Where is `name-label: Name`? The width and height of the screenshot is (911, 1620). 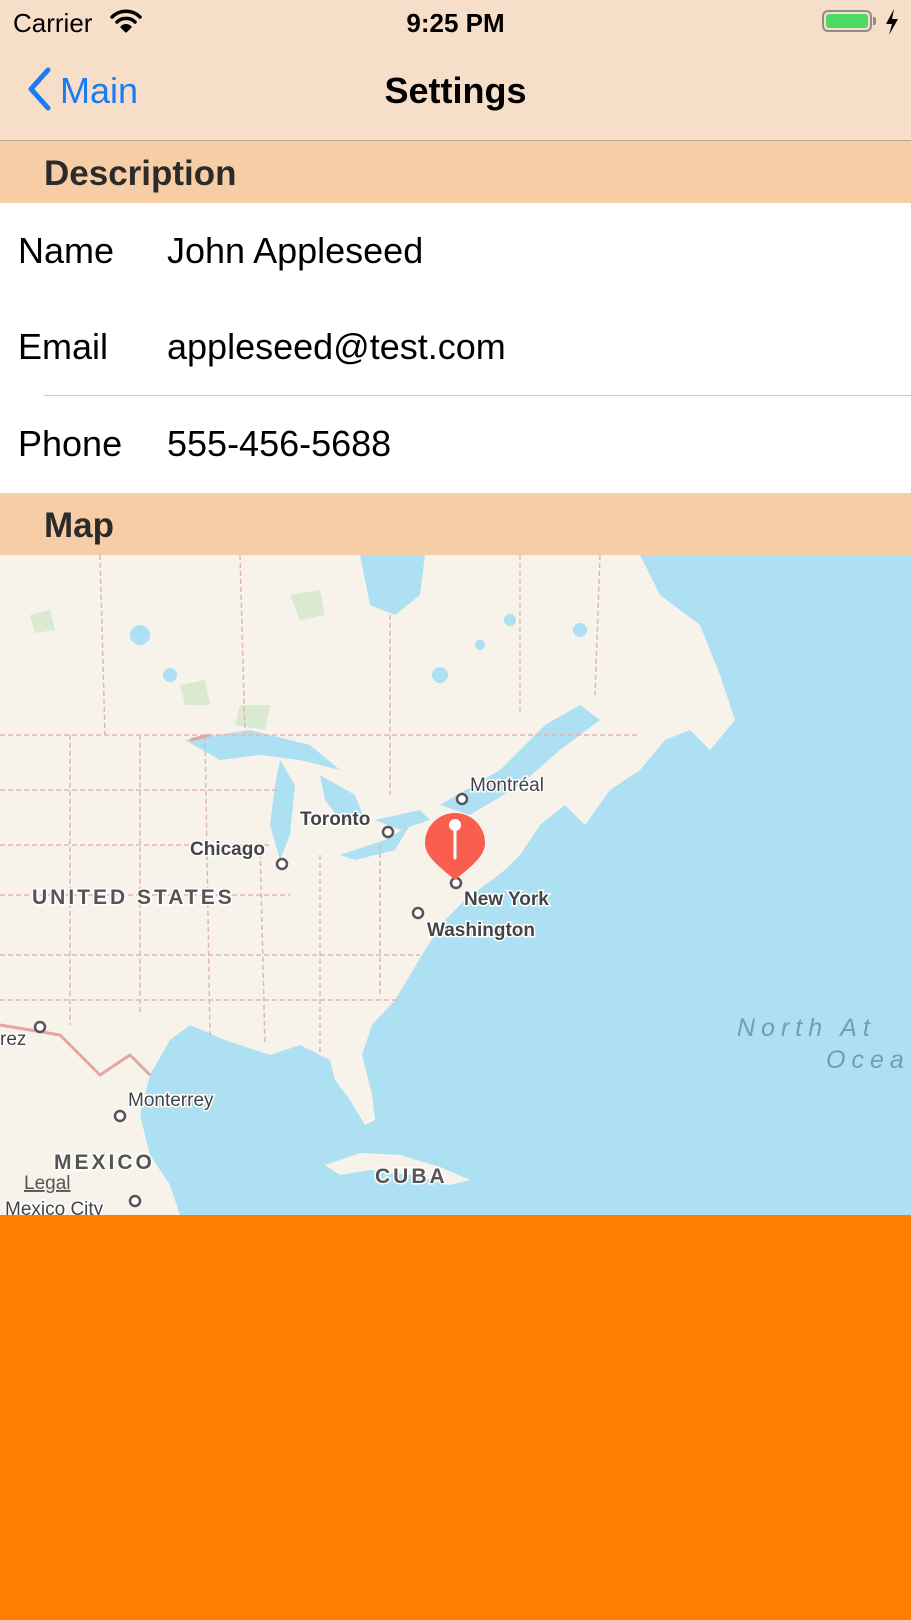 name-label: Name is located at coordinates (66, 250).